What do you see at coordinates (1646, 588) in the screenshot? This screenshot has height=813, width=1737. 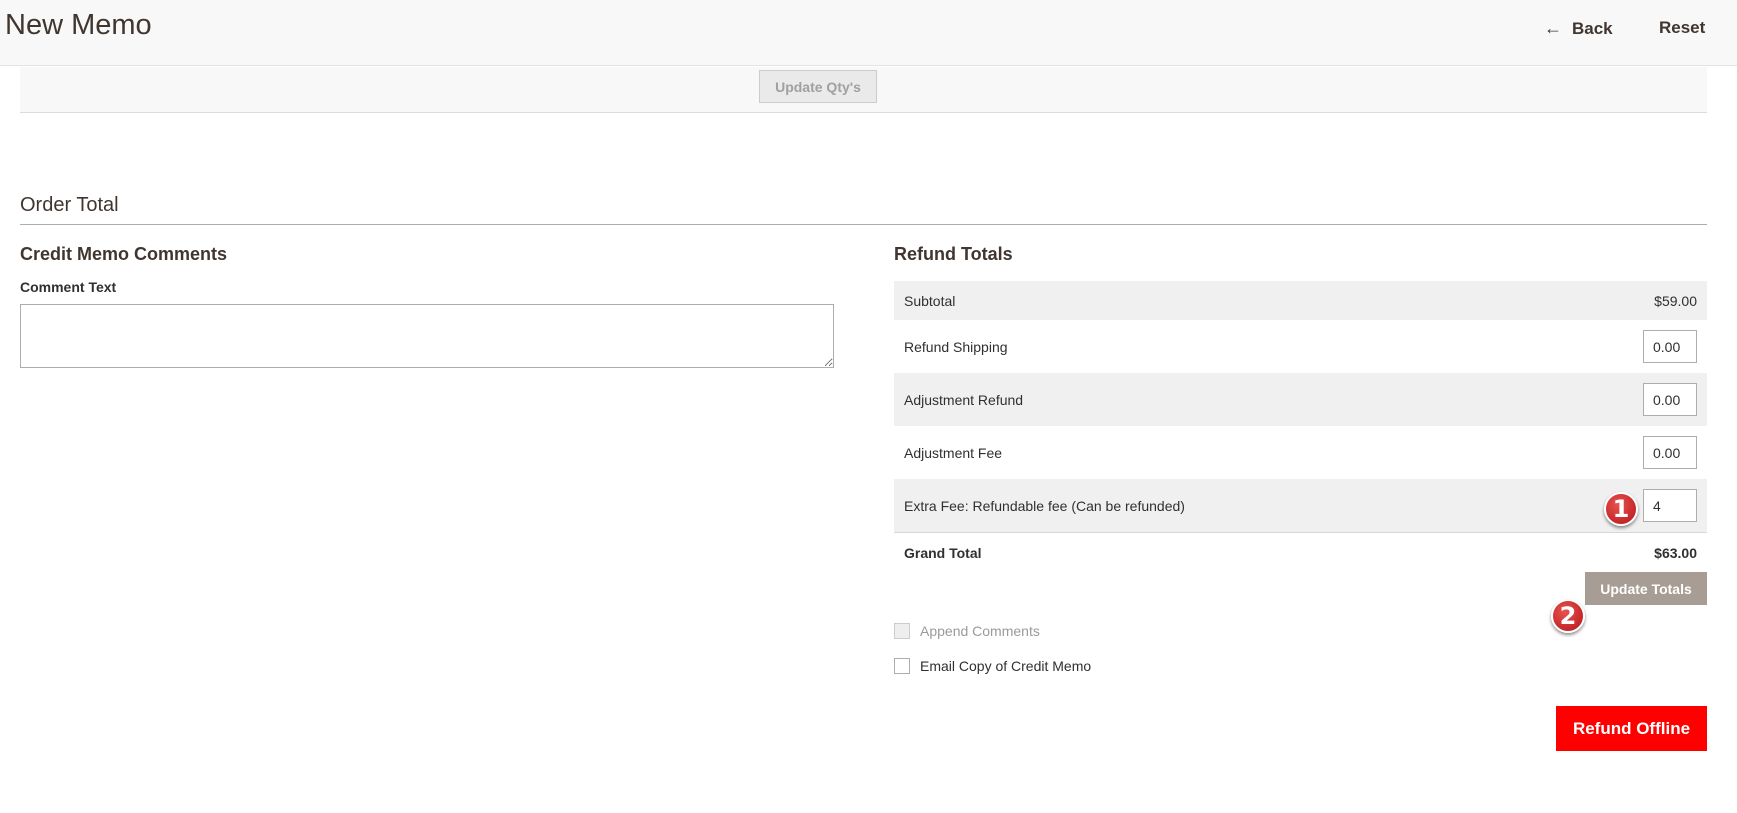 I see `update-totals-button: Update Totals` at bounding box center [1646, 588].